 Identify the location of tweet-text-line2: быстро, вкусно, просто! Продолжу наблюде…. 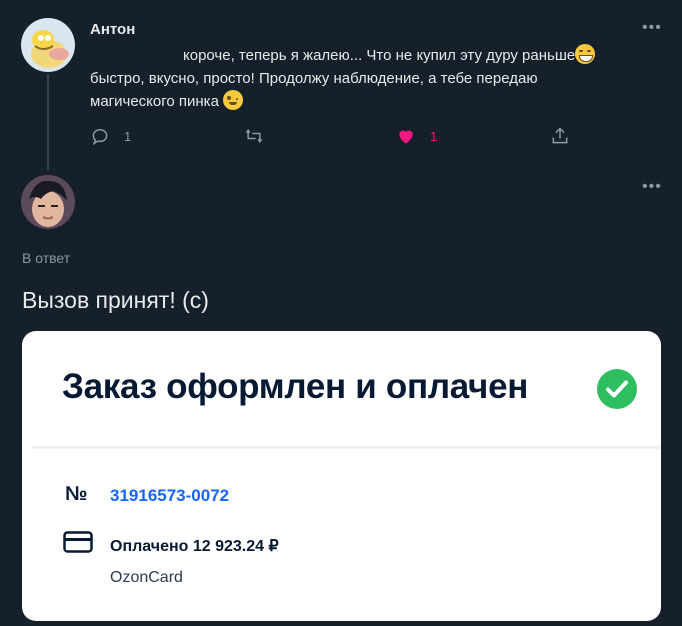
(314, 78).